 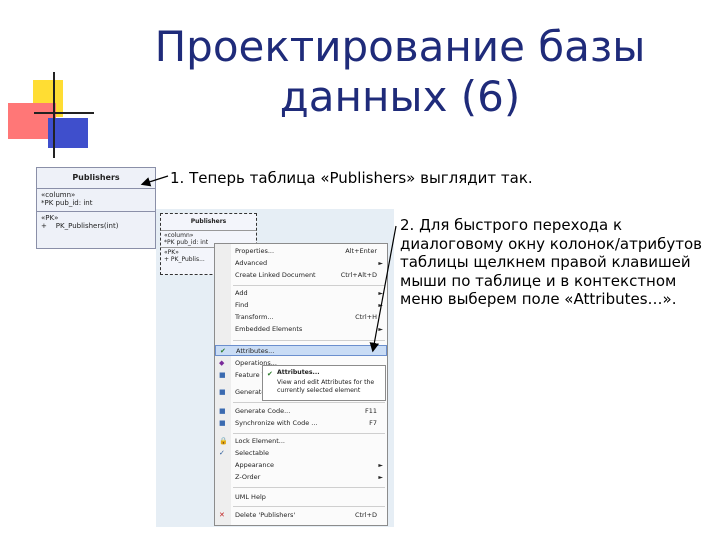 I want to click on arrow-to-uml-class, so click(x=154, y=181).